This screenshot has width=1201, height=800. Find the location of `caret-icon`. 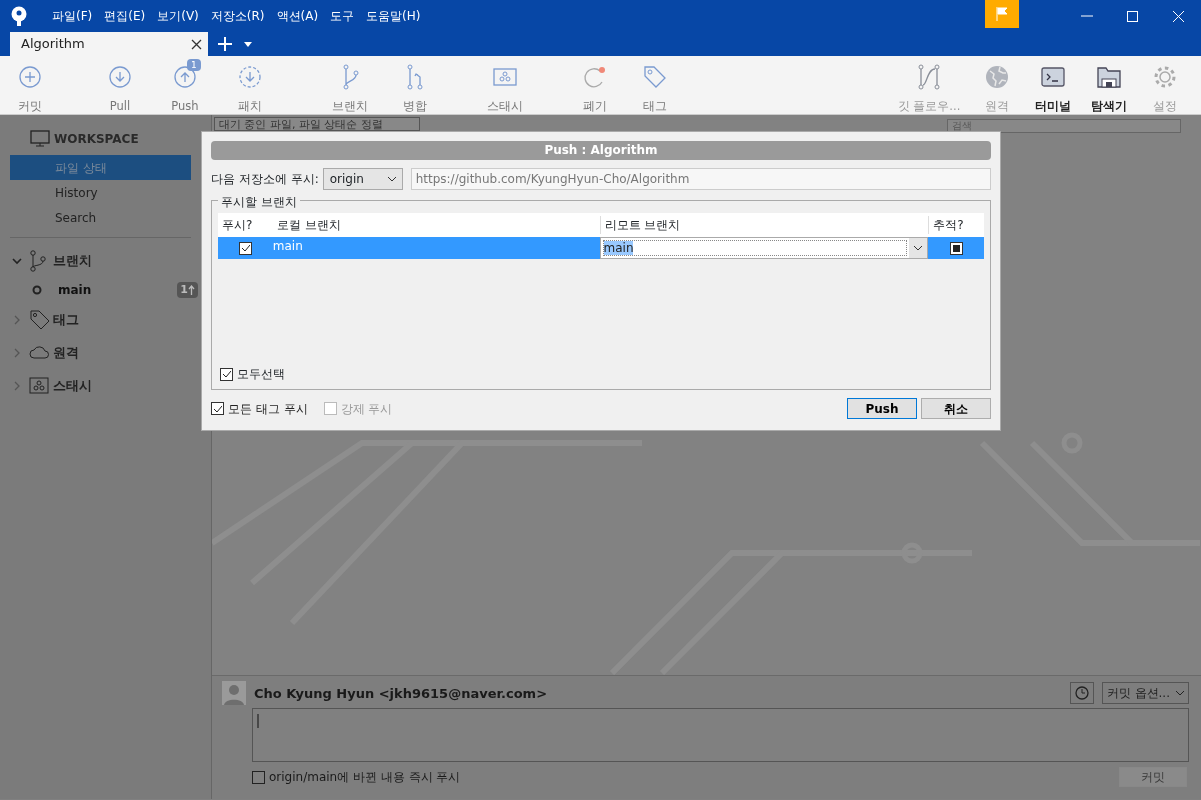

caret-icon is located at coordinates (248, 44).